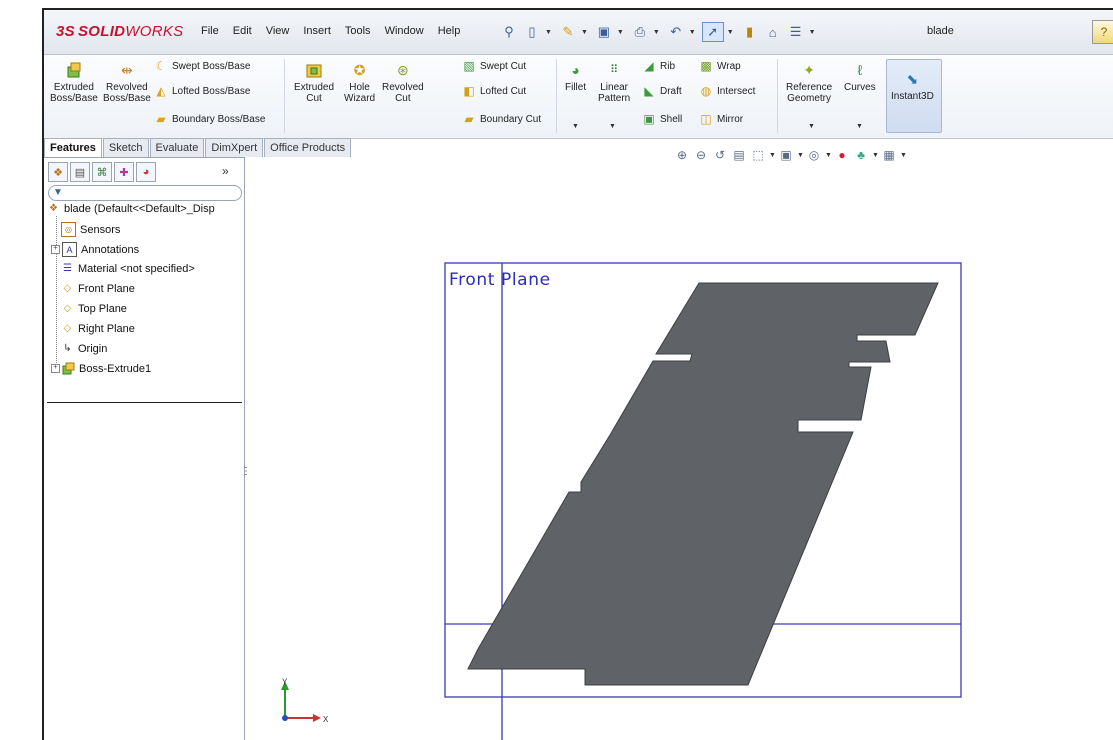 The height and width of the screenshot is (740, 1113). Describe the element at coordinates (903, 155) in the screenshot. I see `view-settings-dropdown-arrow: ▼` at that location.